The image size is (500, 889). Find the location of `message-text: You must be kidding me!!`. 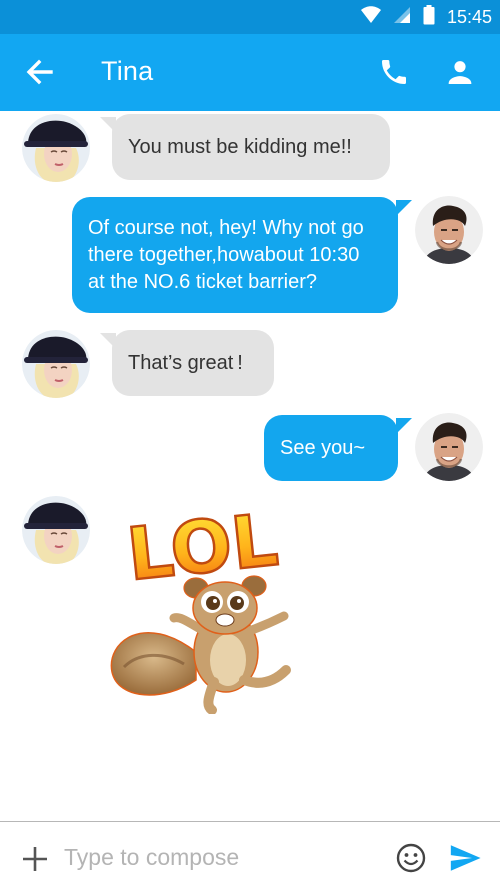

message-text: You must be kidding me!! is located at coordinates (240, 146).